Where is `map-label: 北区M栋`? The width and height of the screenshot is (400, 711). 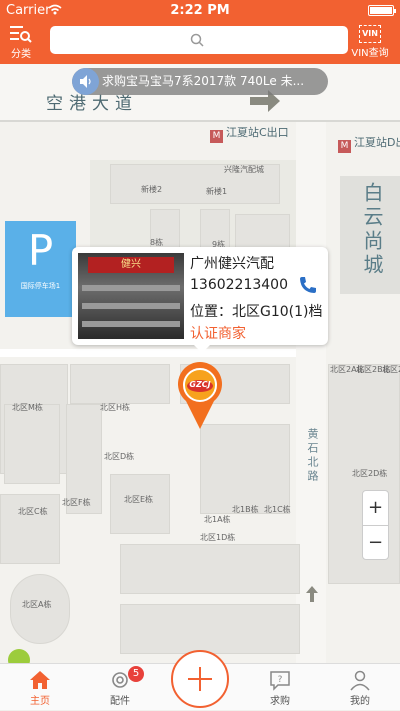
map-label: 北区M栋 is located at coordinates (27, 407).